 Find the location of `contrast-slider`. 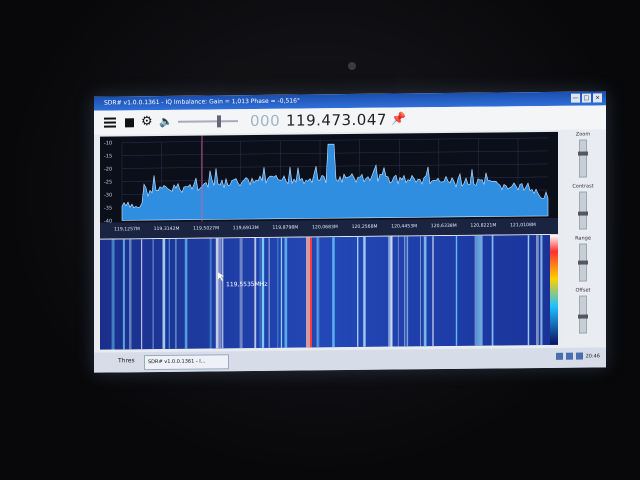

contrast-slider is located at coordinates (583, 210).